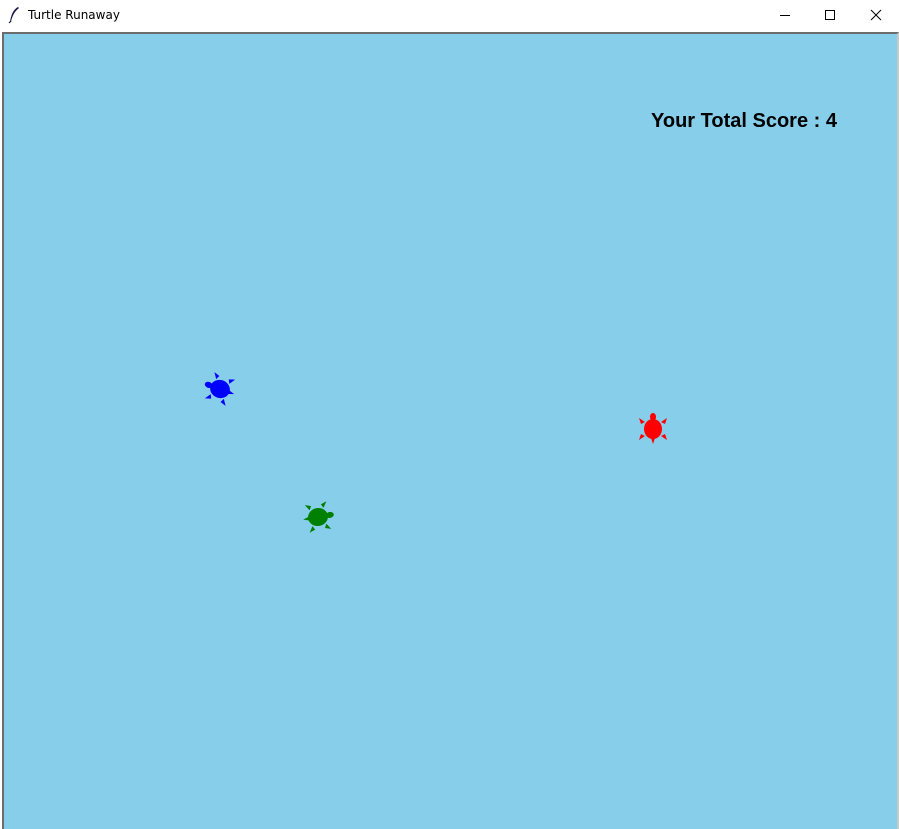  I want to click on green-turtle, so click(318, 517).